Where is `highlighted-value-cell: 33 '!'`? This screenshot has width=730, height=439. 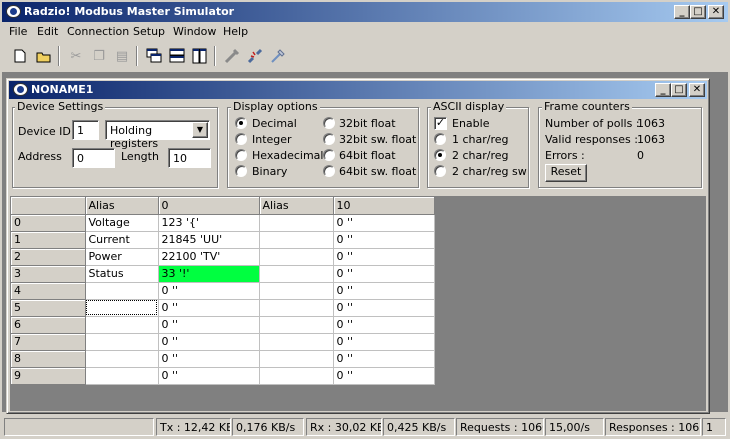 highlighted-value-cell: 33 '!' is located at coordinates (209, 274).